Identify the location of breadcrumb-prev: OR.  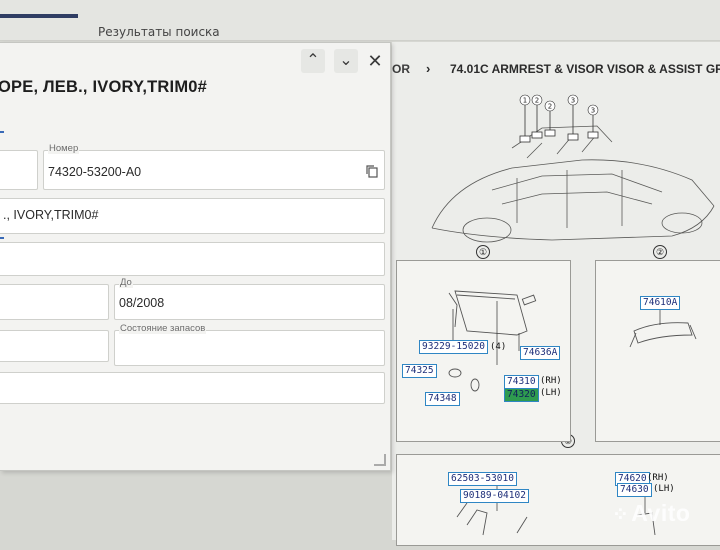
(401, 69).